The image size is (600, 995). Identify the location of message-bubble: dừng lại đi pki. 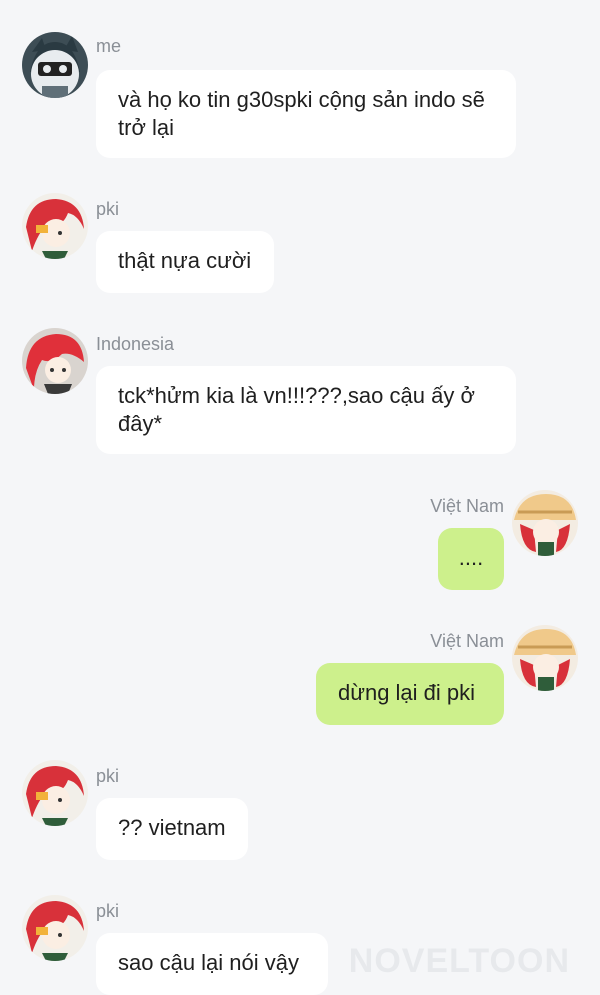
(410, 694).